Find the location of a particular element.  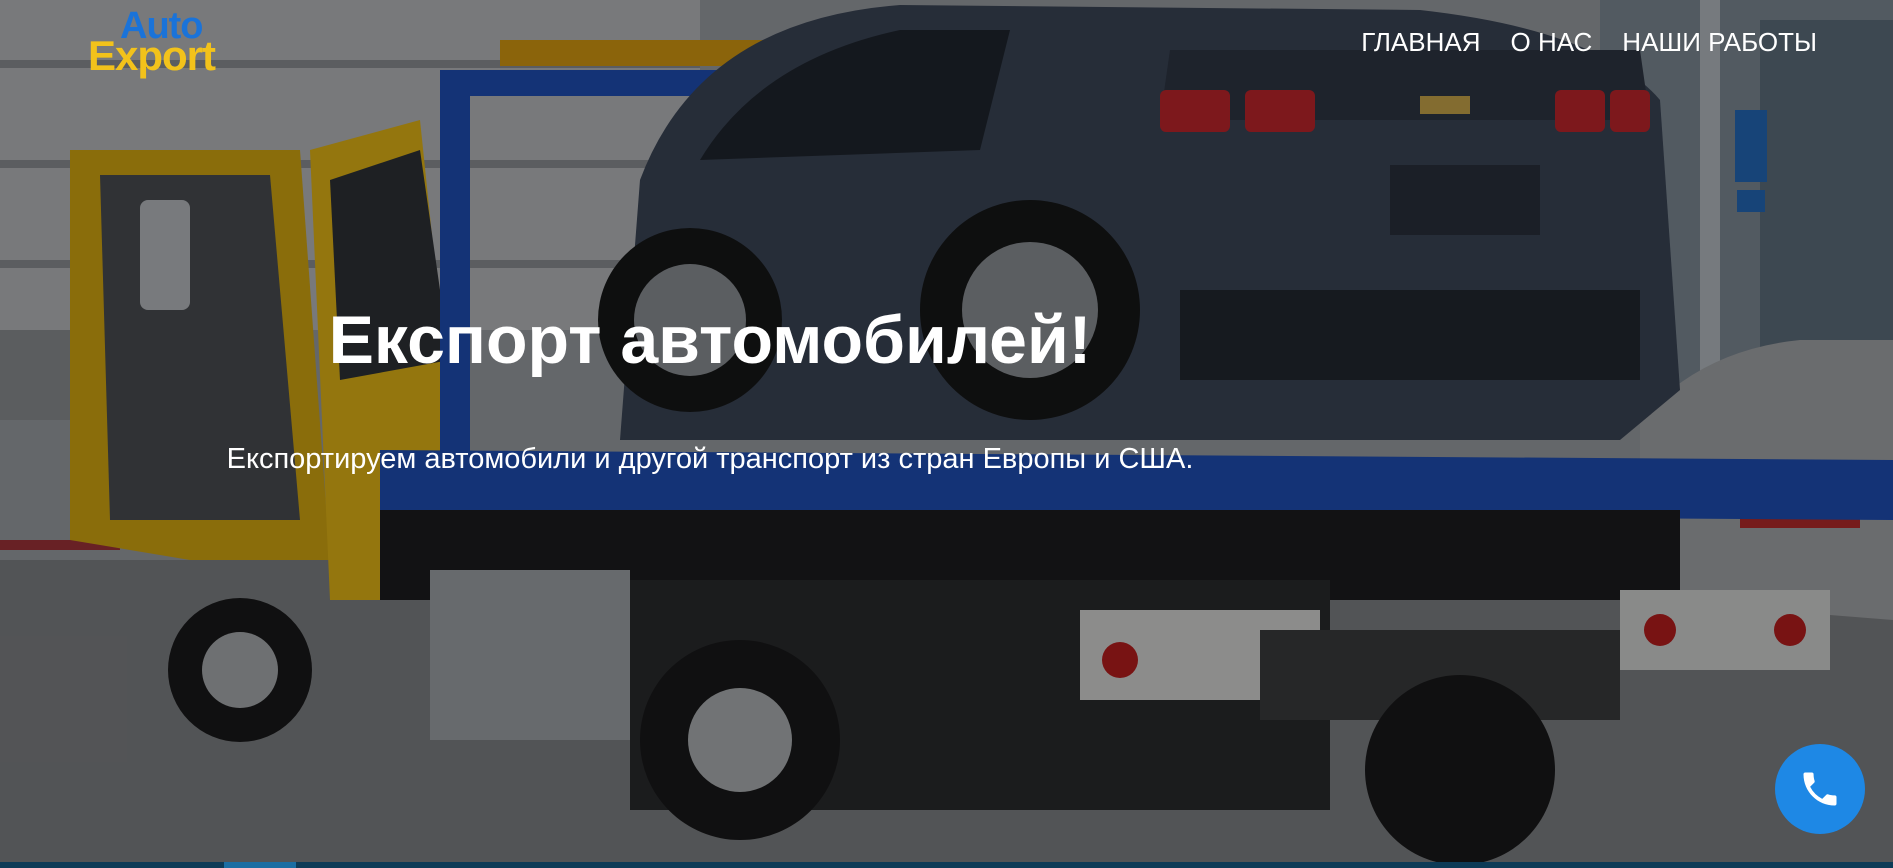

call-button is located at coordinates (1820, 789).